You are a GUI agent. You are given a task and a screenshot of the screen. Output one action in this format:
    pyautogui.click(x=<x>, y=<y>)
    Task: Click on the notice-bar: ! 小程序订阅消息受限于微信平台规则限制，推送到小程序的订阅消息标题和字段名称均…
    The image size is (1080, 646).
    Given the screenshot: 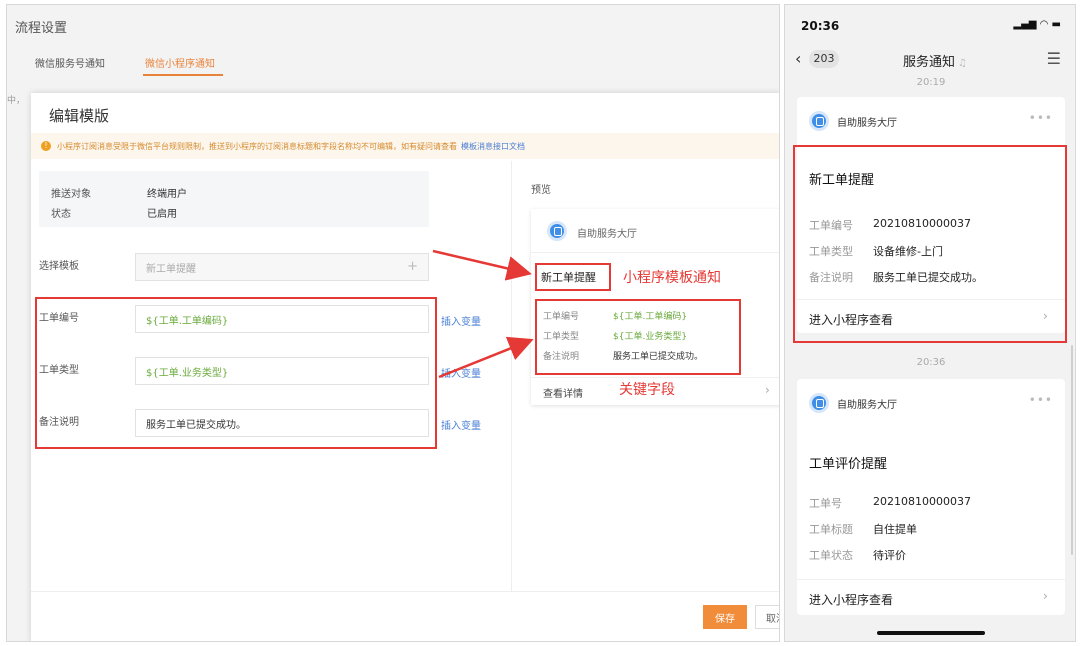 What is the action you would take?
    pyautogui.click(x=405, y=146)
    